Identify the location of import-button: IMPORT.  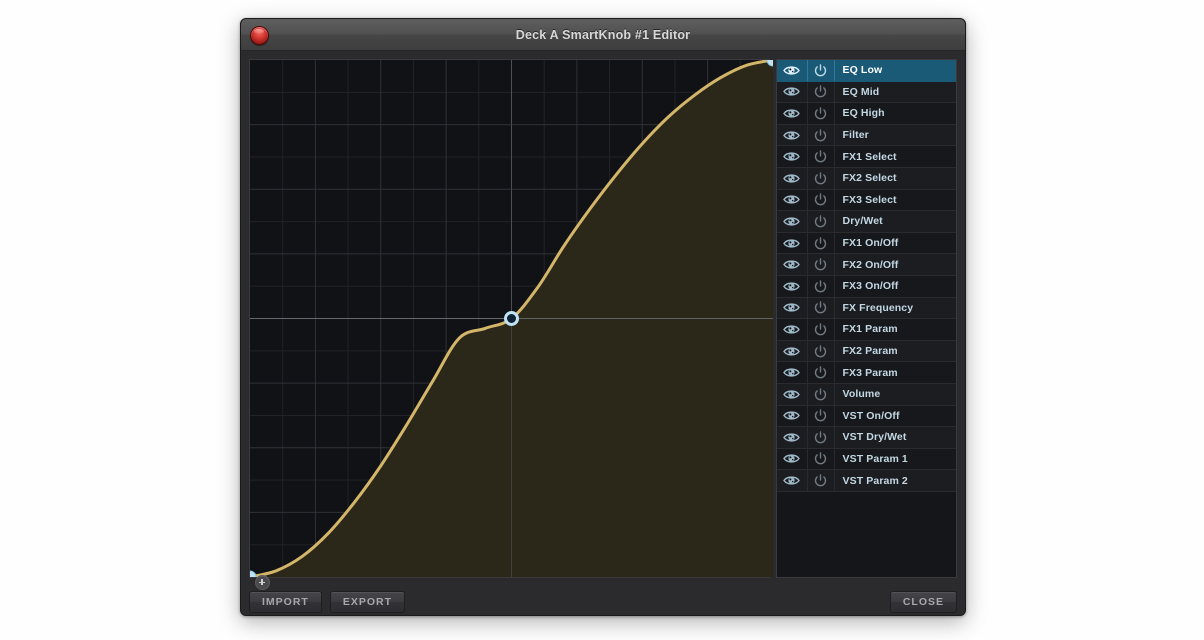
(285, 602).